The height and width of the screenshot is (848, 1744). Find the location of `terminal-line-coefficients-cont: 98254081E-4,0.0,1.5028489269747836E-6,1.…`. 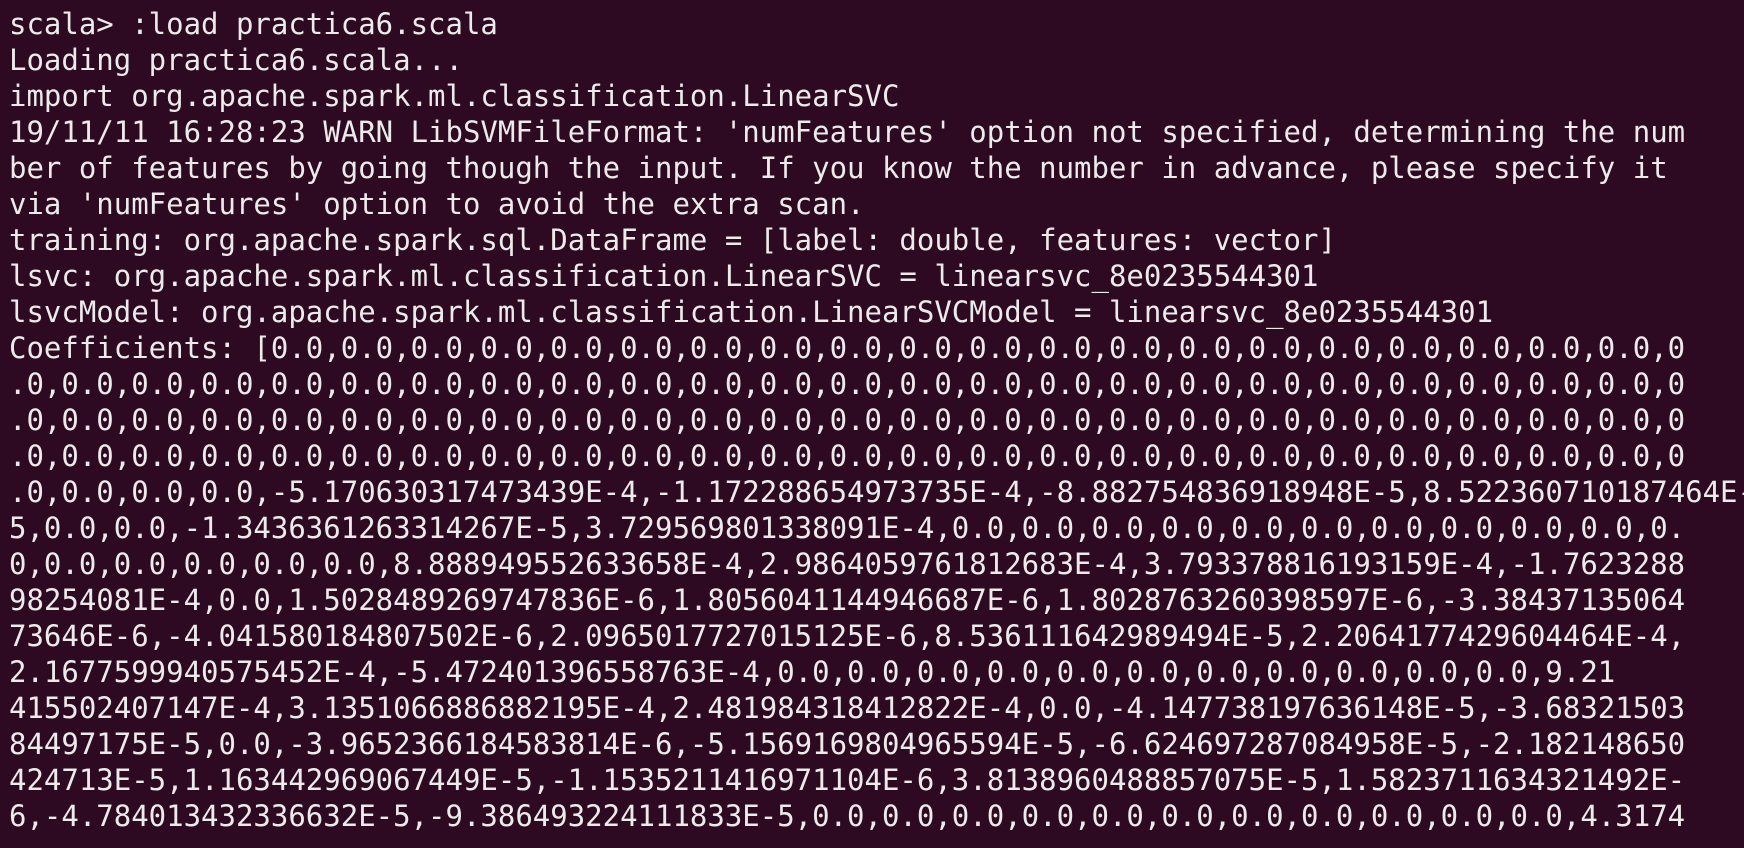

terminal-line-coefficients-cont: 98254081E-4,0.0,1.5028489269747836E-6,1.… is located at coordinates (847, 600).